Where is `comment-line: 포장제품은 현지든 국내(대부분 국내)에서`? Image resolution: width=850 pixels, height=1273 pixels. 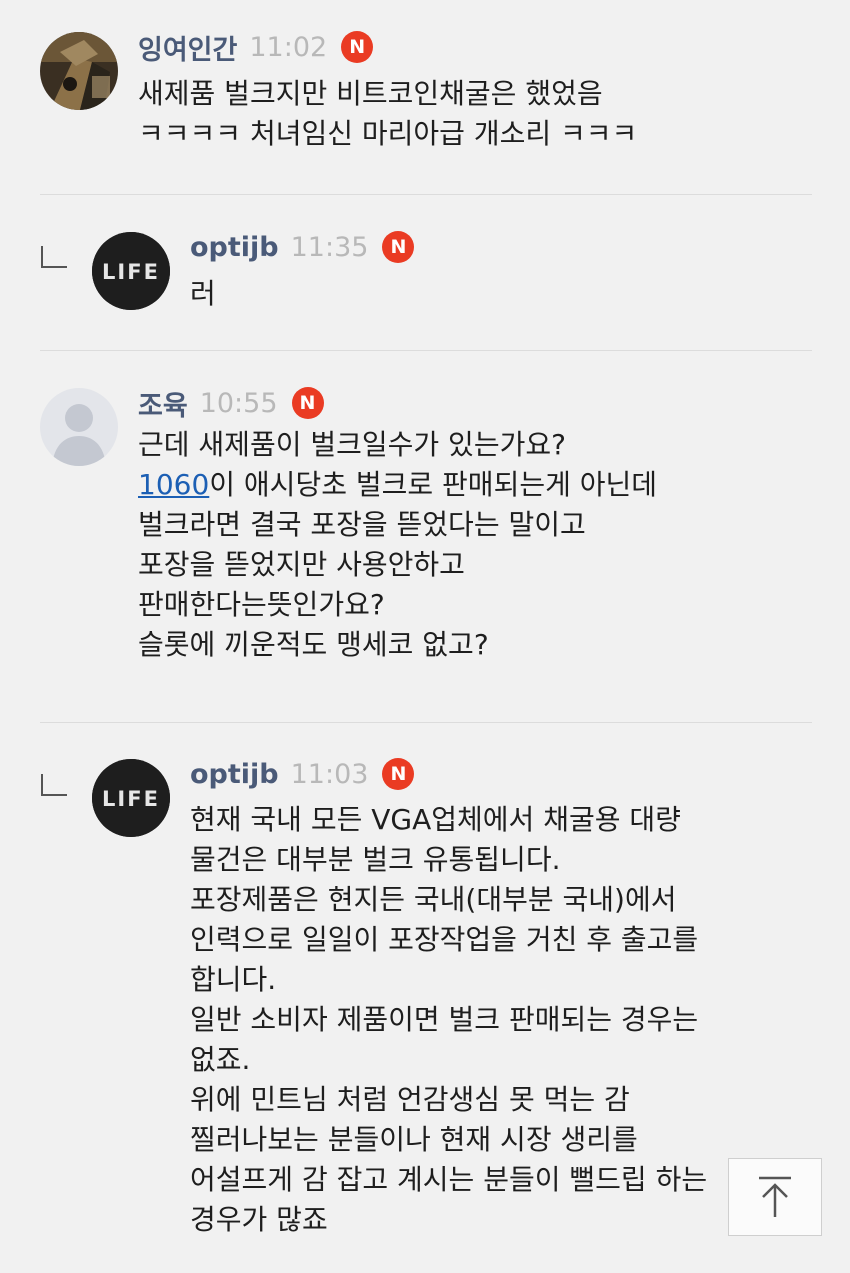 comment-line: 포장제품은 현지든 국내(대부분 국내)에서 is located at coordinates (433, 899).